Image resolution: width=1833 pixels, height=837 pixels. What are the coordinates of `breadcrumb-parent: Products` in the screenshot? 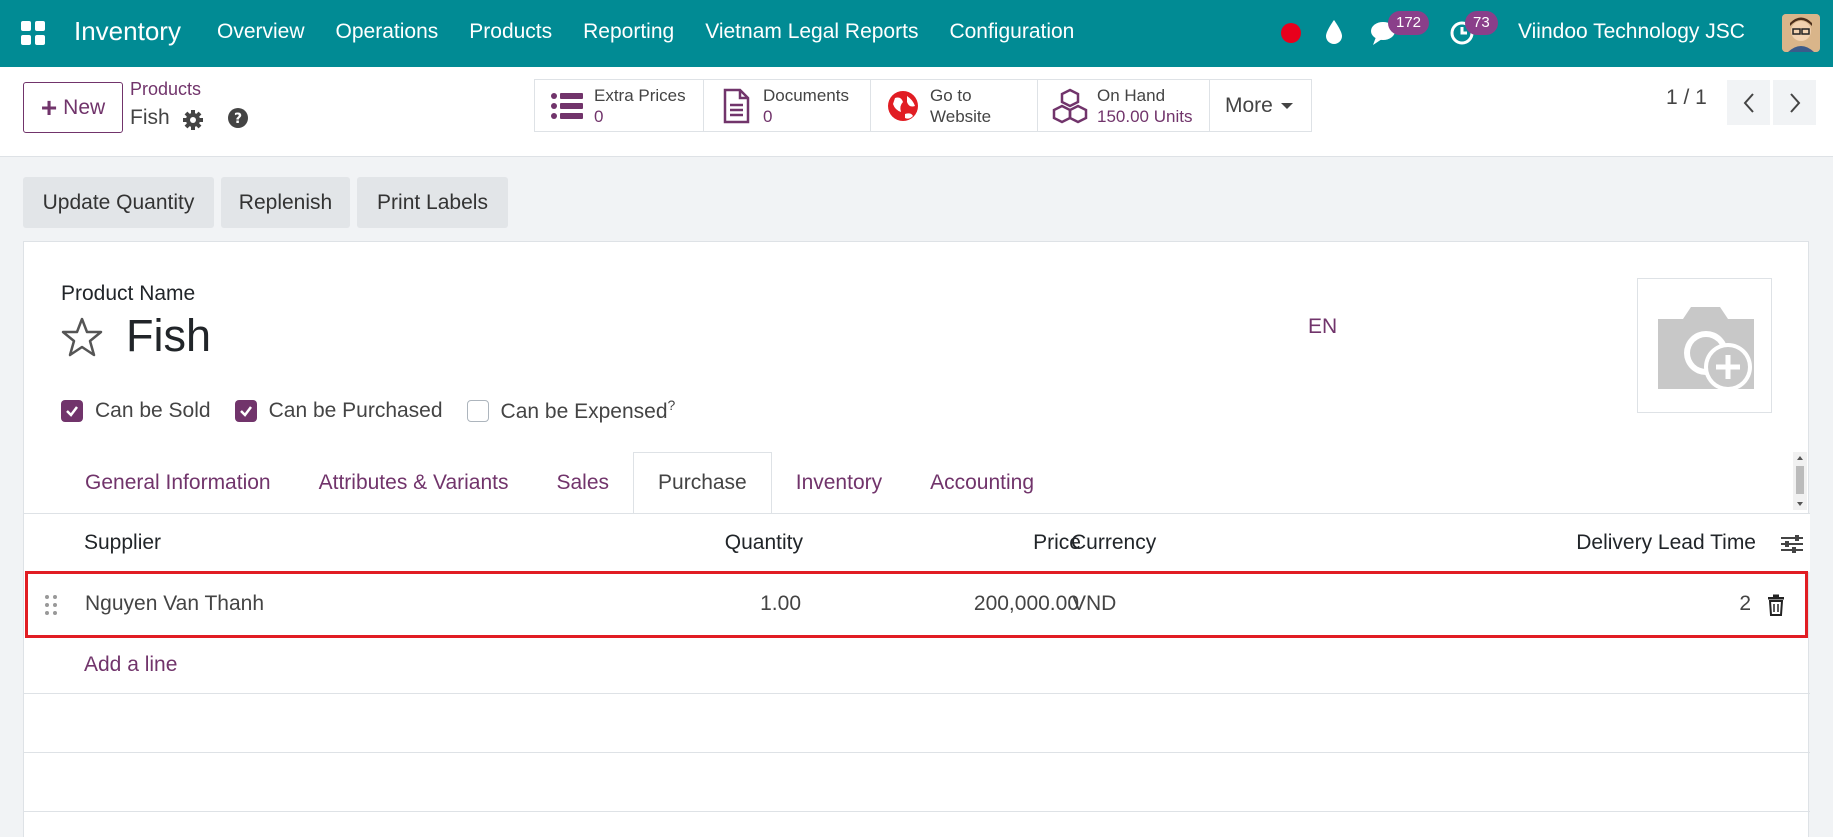 It's located at (165, 89).